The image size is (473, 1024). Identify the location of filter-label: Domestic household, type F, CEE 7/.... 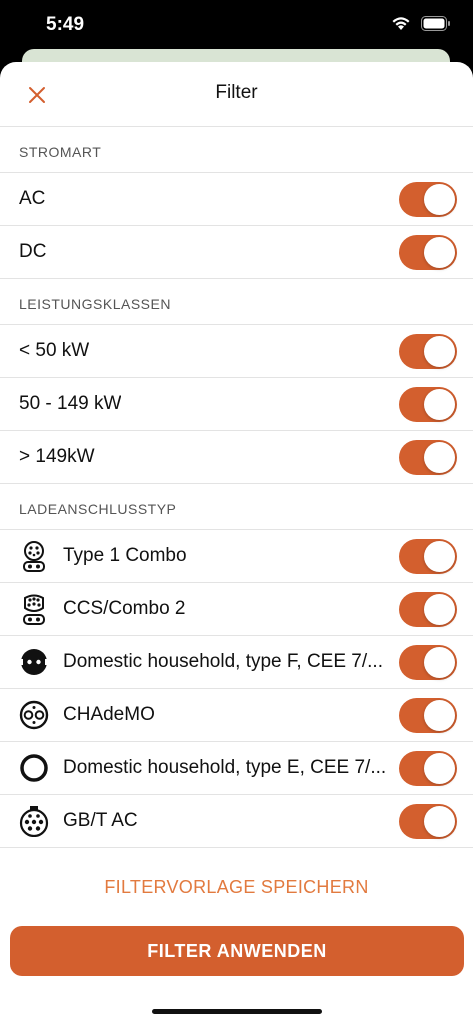
(223, 661).